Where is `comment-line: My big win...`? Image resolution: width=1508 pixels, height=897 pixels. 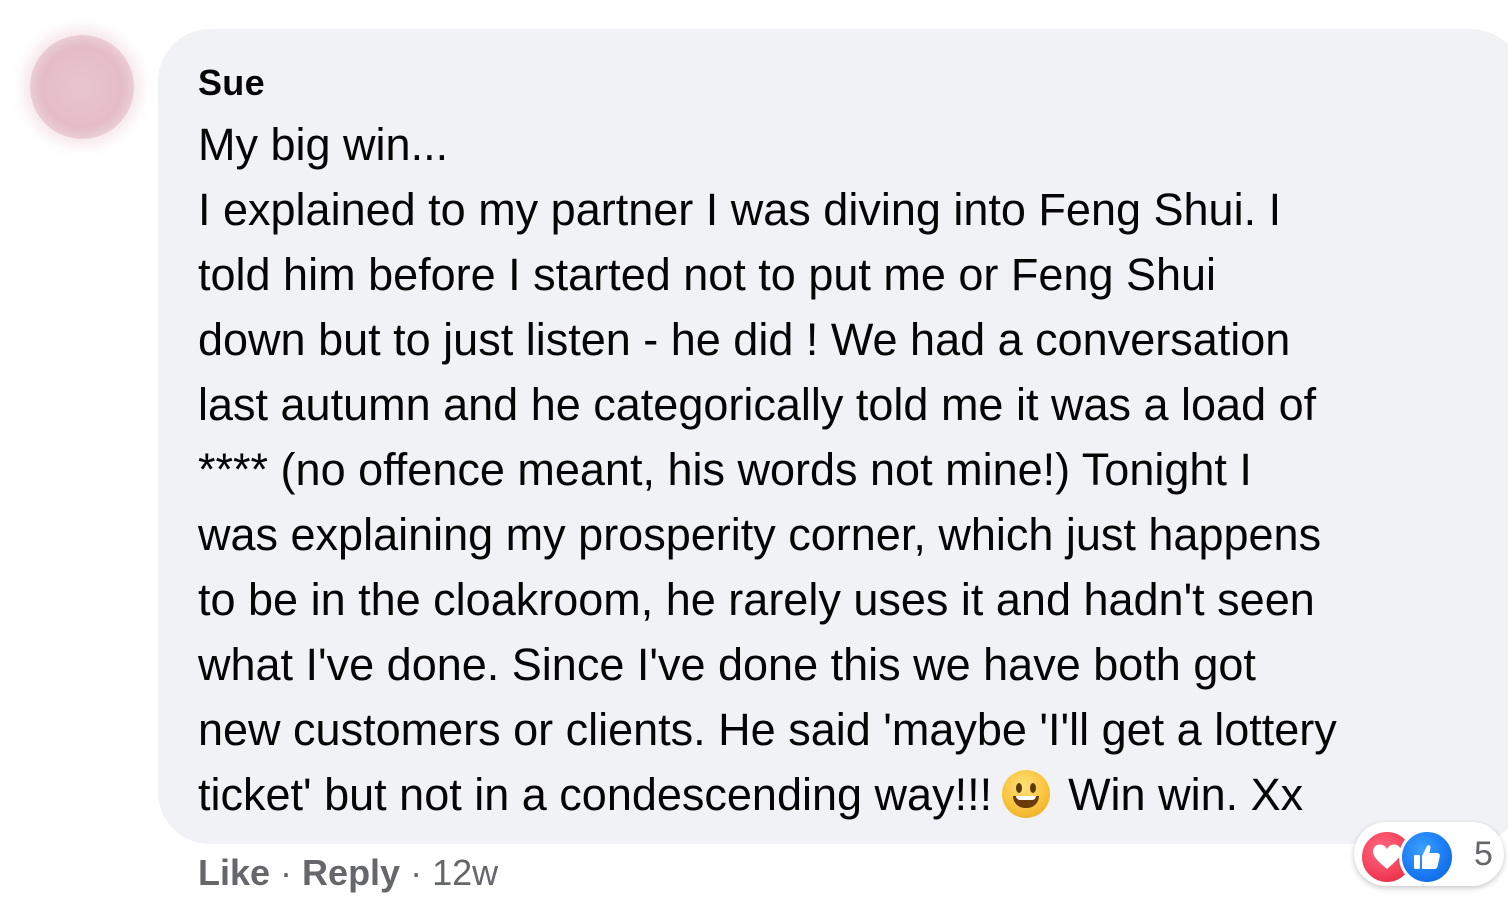
comment-line: My big win... is located at coordinates (323, 144).